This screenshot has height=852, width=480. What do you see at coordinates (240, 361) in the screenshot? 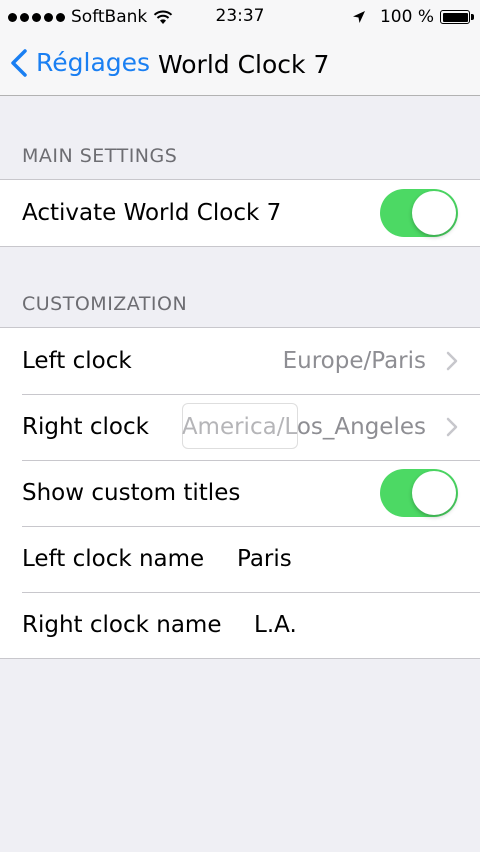
I see `left-clock-cell: Left clock Europe/Paris` at bounding box center [240, 361].